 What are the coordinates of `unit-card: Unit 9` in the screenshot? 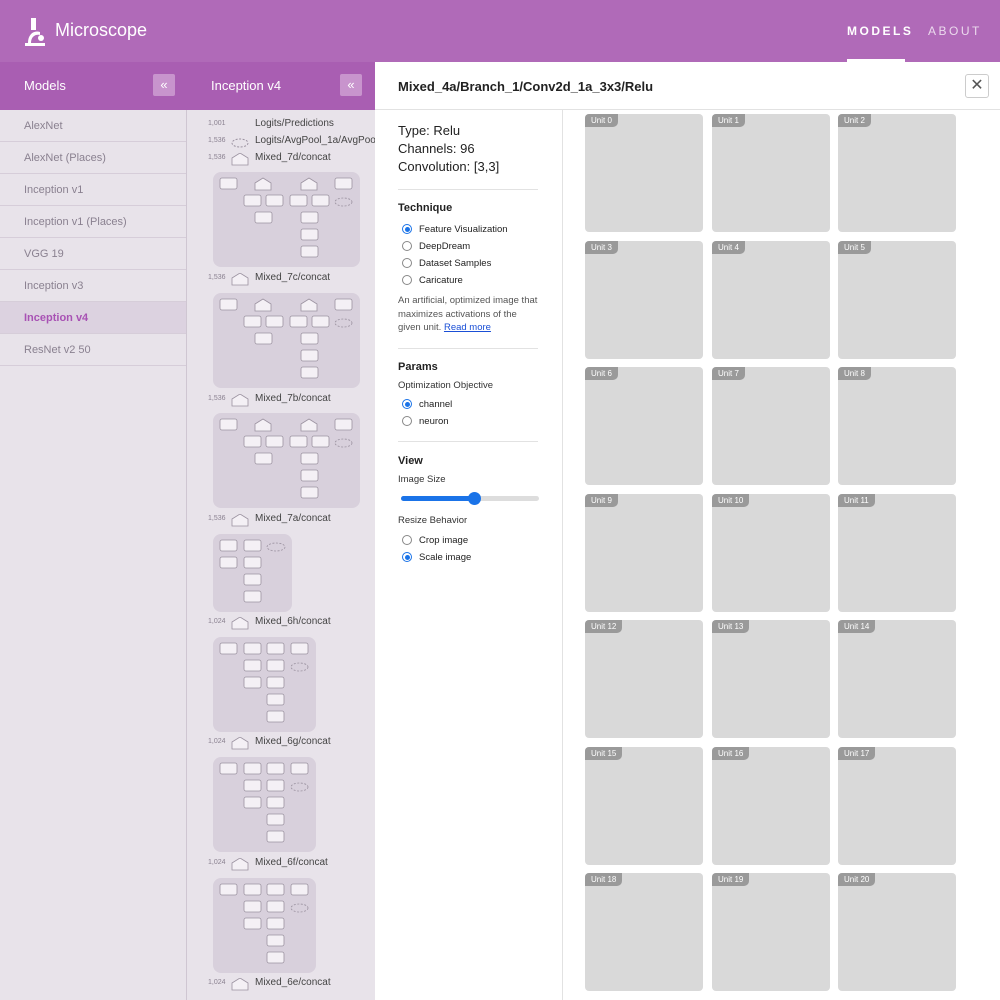 It's located at (644, 553).